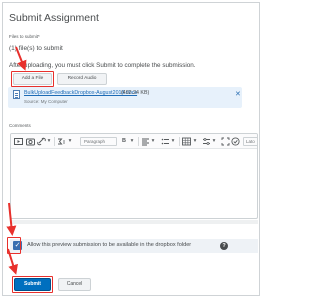 This screenshot has width=320, height=300. I want to click on link-dropdown-chevron-icon: ▾, so click(49, 141).